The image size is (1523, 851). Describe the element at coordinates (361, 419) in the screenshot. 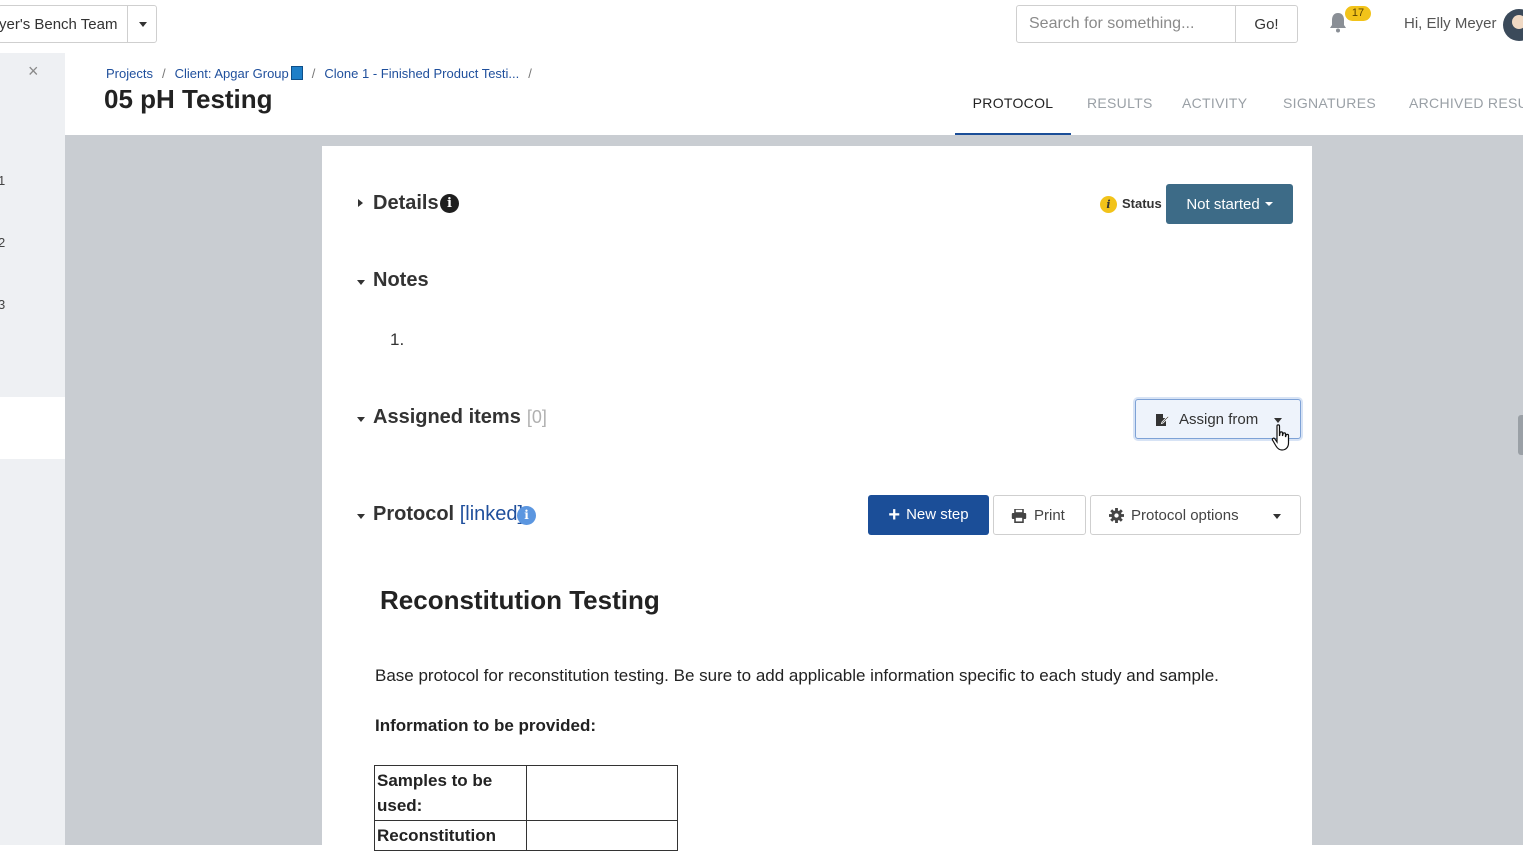

I see `collapse-assigned-items-icon` at that location.